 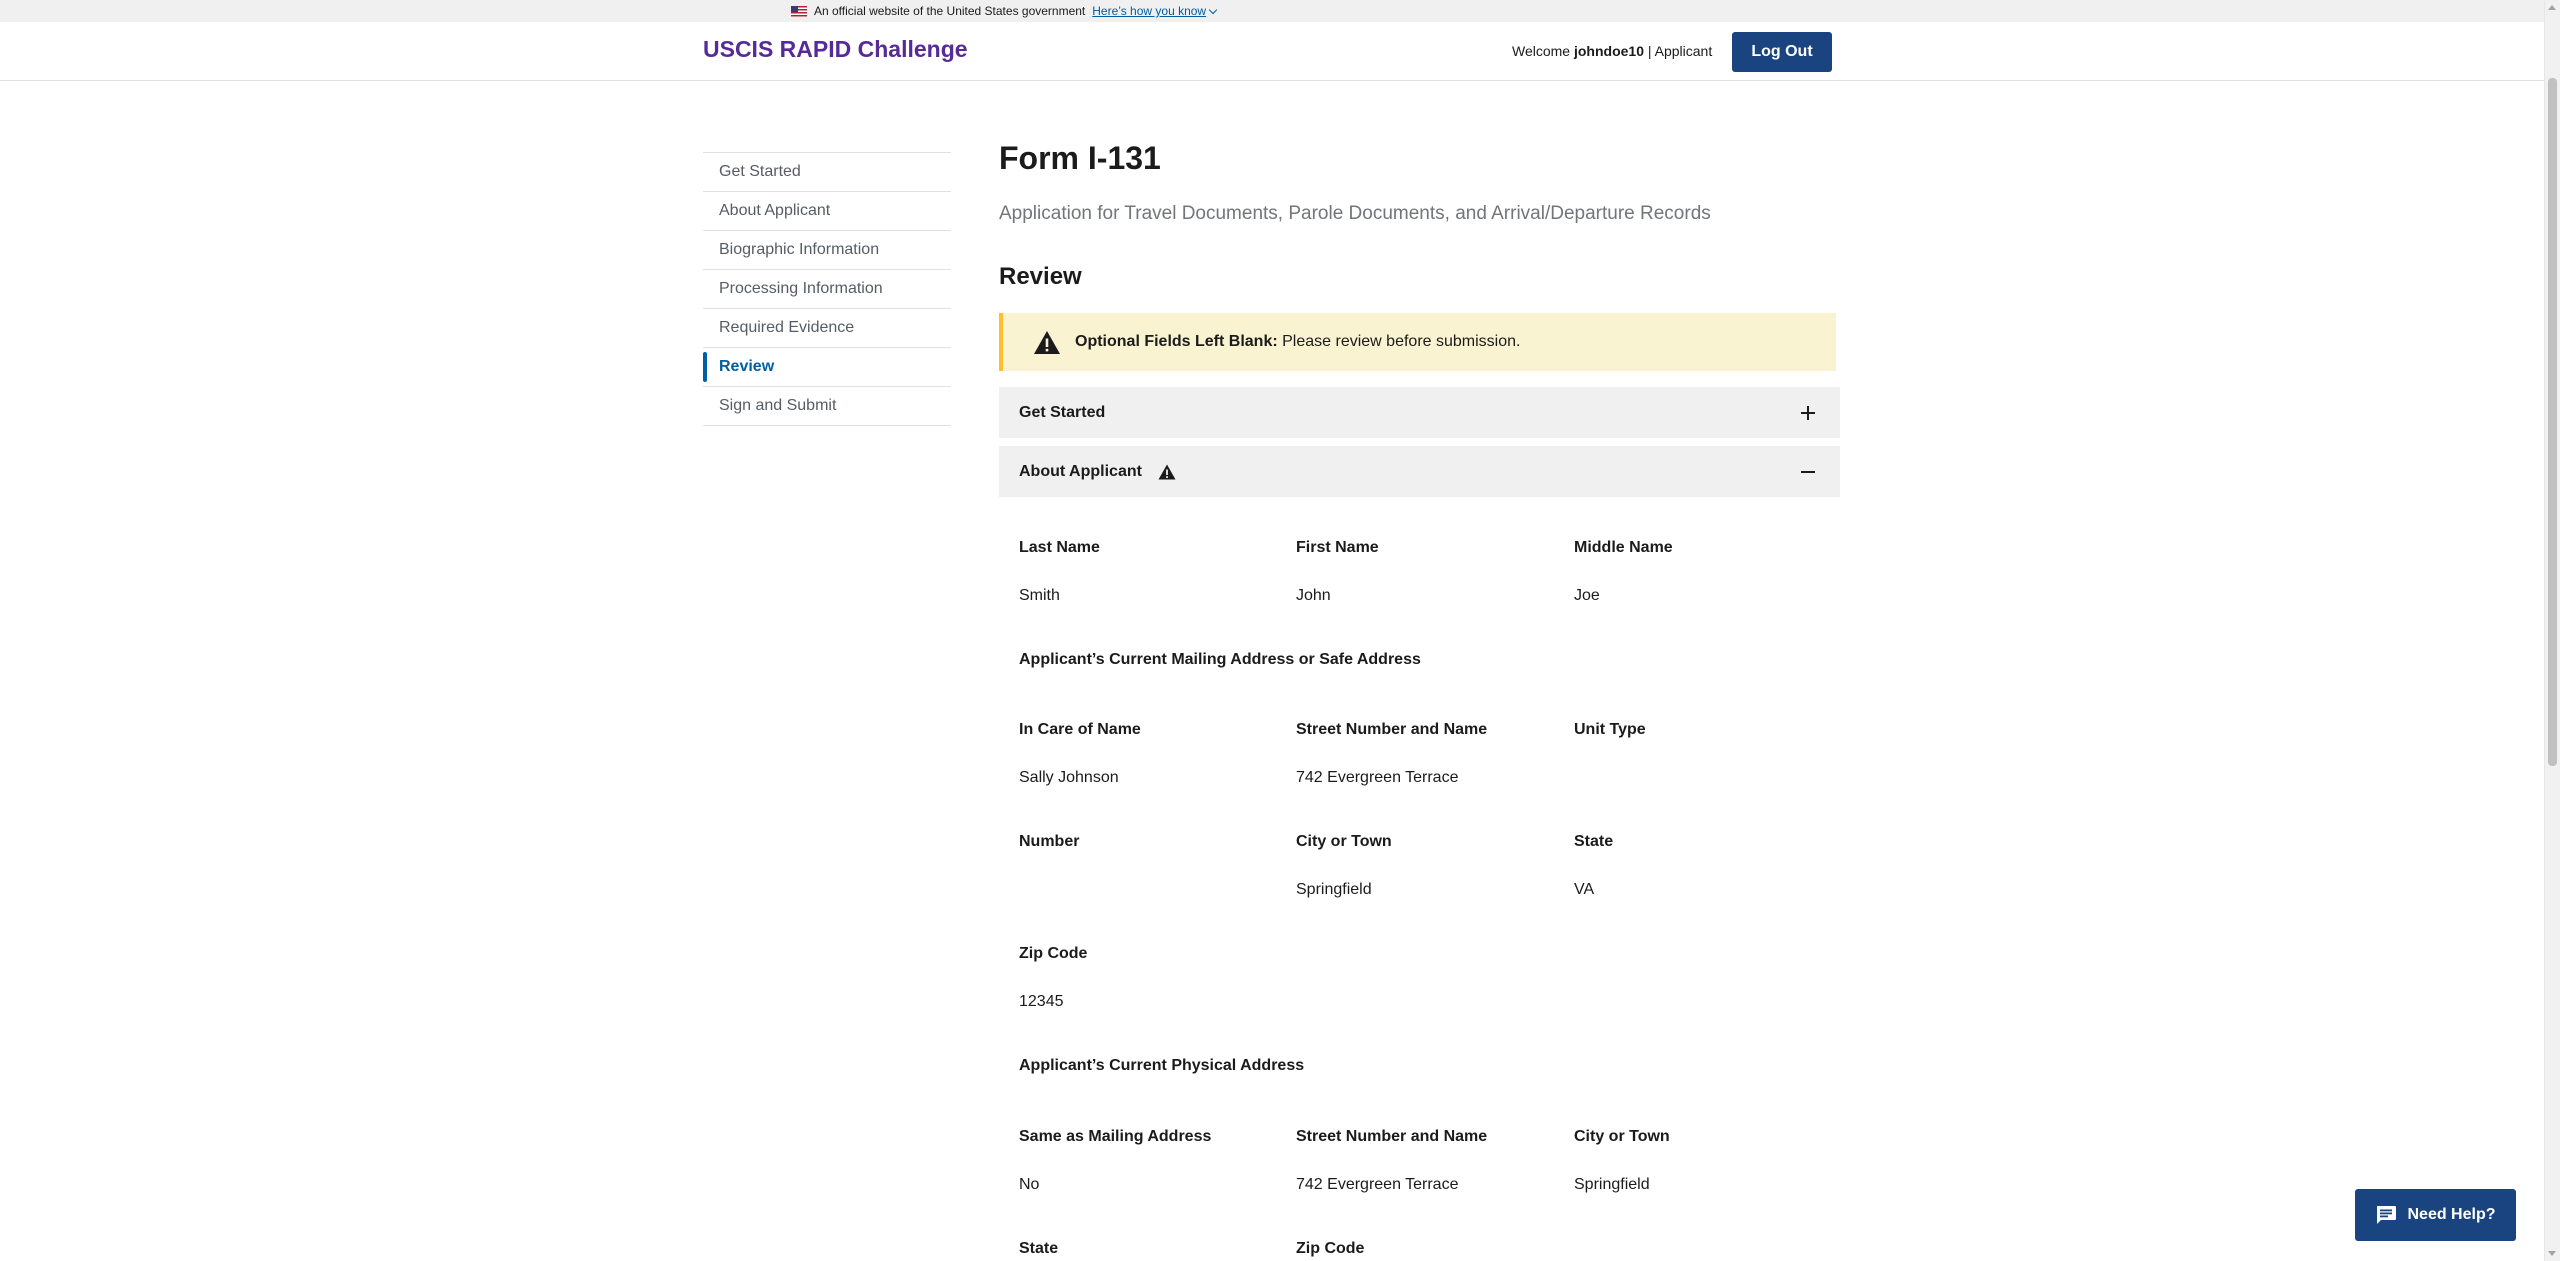 I want to click on sidenav-item-sign-and-submit: Sign and Submit, so click(x=827, y=406).